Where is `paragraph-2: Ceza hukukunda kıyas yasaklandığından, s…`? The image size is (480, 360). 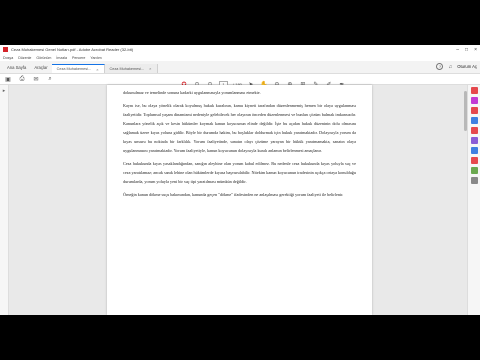
paragraph-2: Ceza hukukunda kıyas yasaklandığından, s… is located at coordinates (239, 172).